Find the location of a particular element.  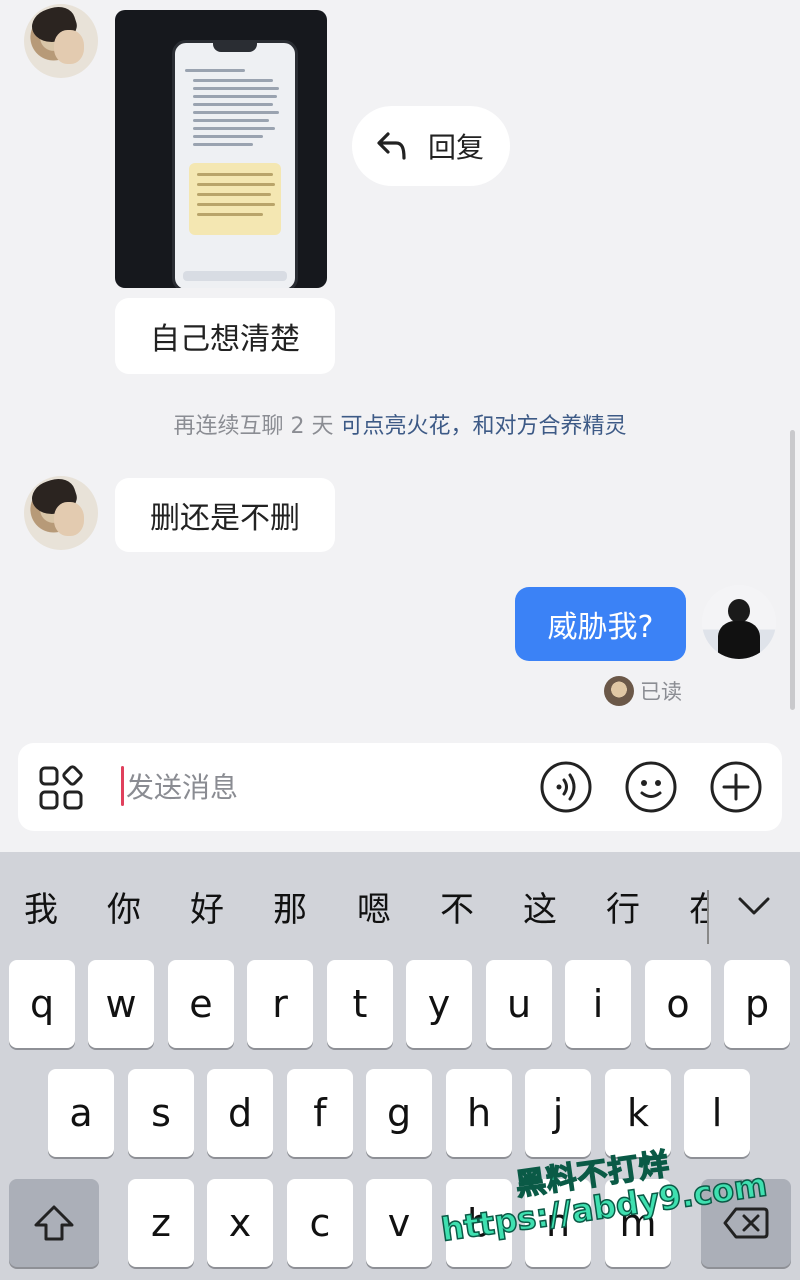

reply-button: 回复 is located at coordinates (431, 146).